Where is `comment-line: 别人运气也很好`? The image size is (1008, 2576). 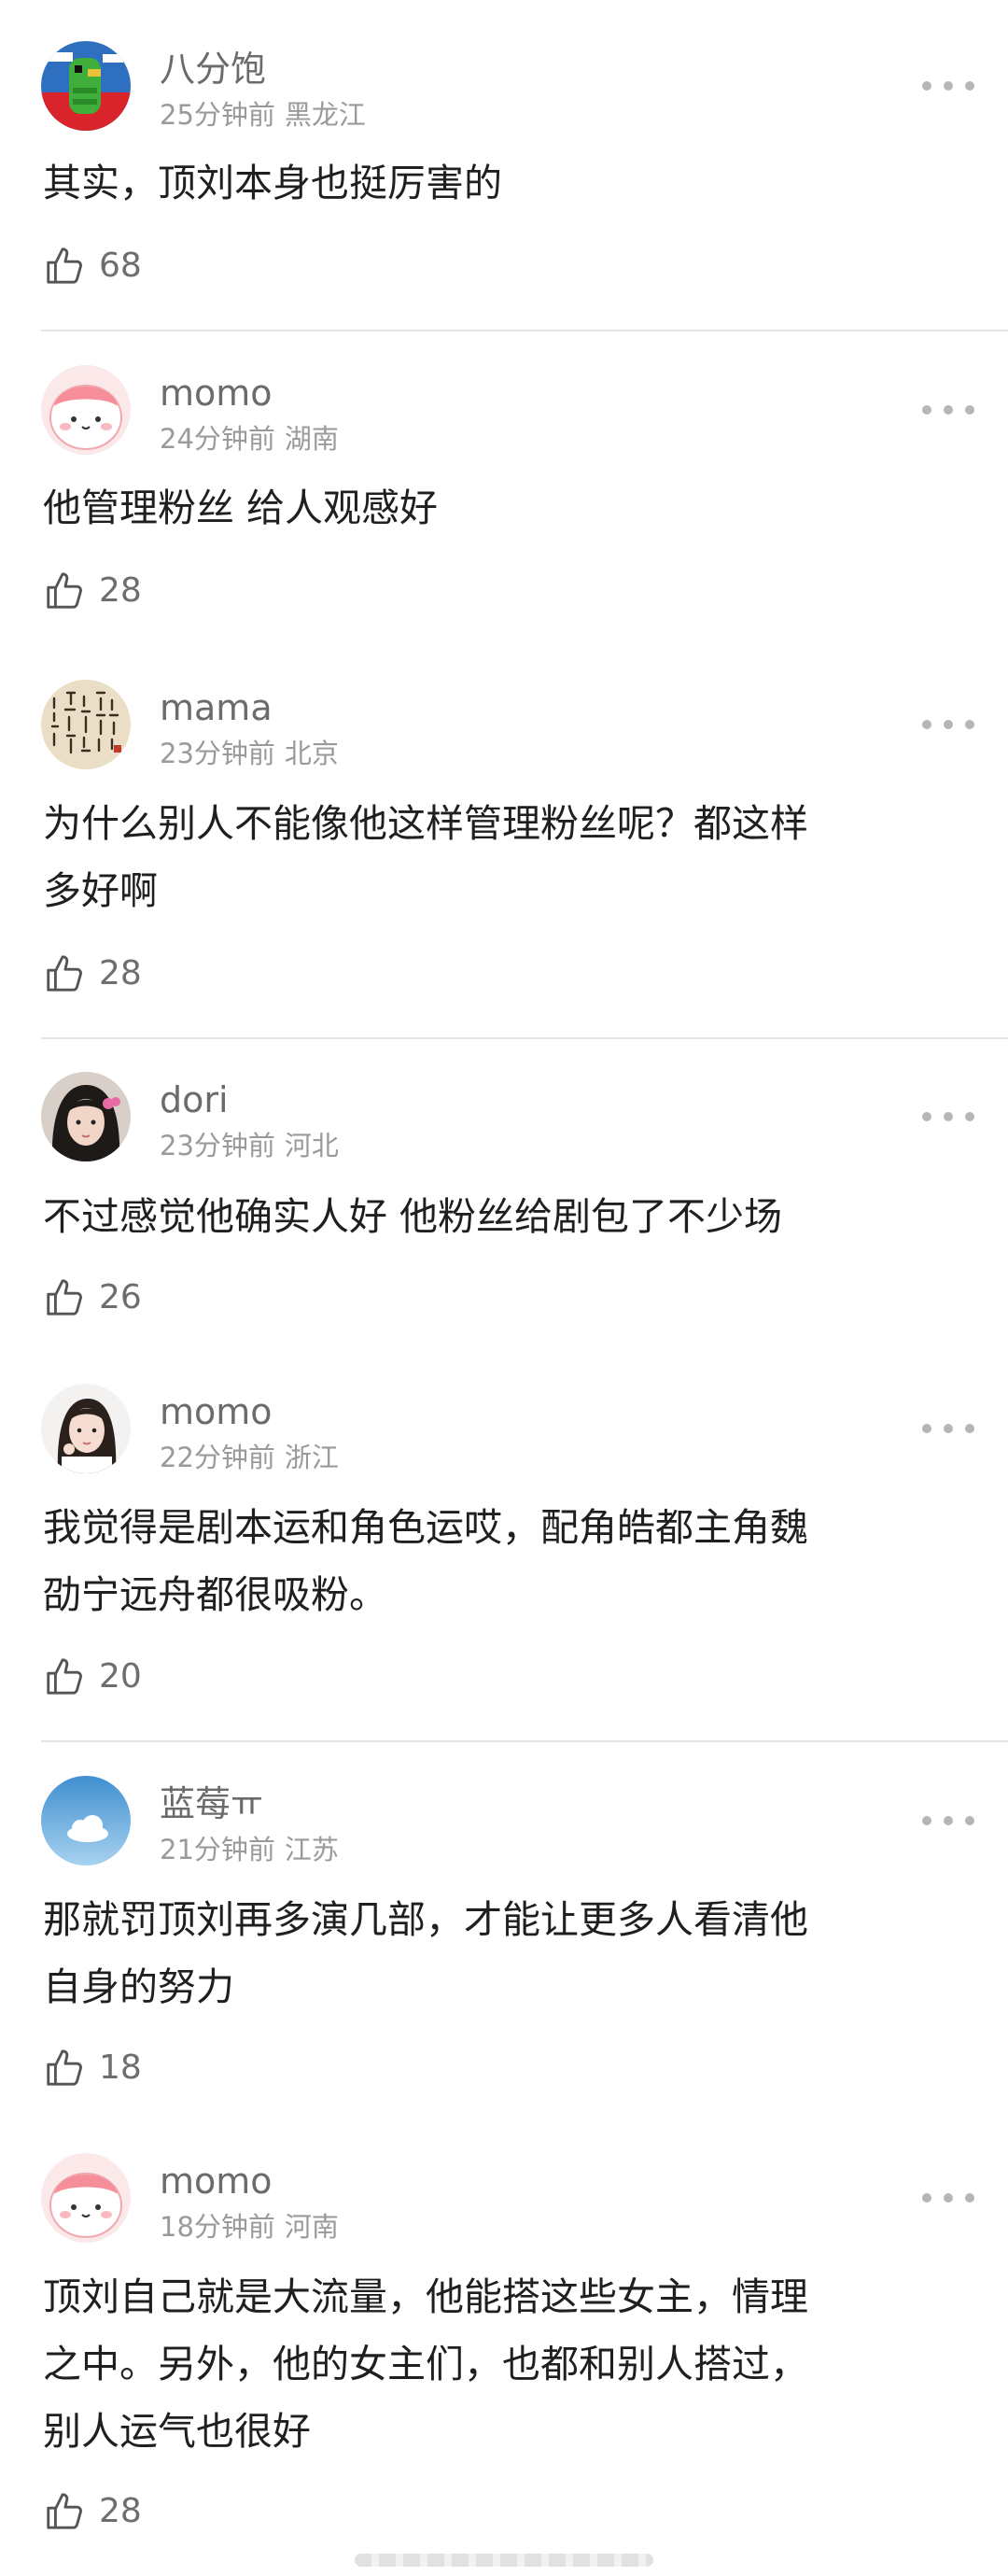
comment-line: 别人运气也很好 is located at coordinates (177, 2432).